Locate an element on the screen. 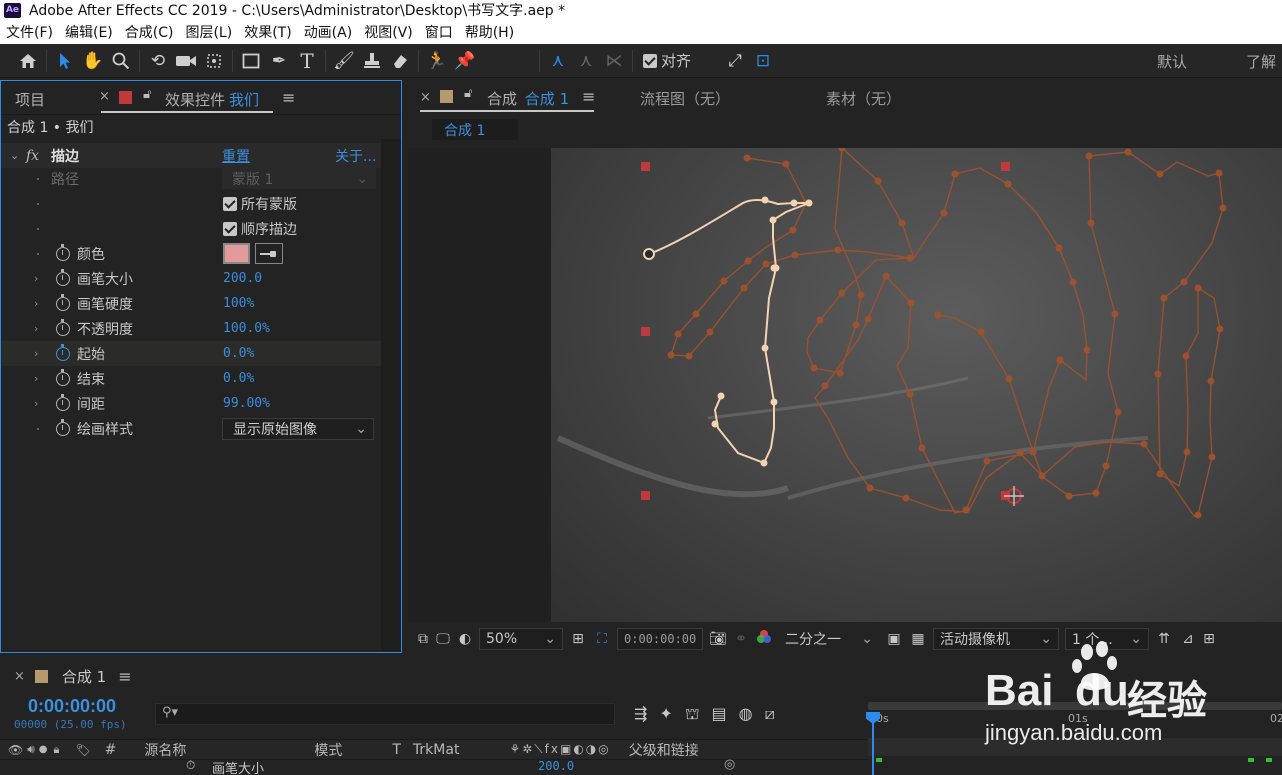  channel-rgb-icon is located at coordinates (764, 639).